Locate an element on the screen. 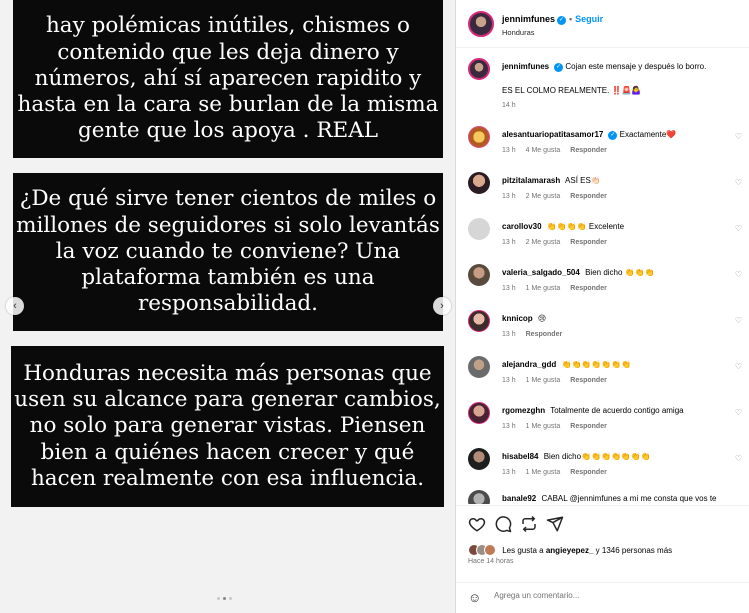  comment-button is located at coordinates (503, 524).